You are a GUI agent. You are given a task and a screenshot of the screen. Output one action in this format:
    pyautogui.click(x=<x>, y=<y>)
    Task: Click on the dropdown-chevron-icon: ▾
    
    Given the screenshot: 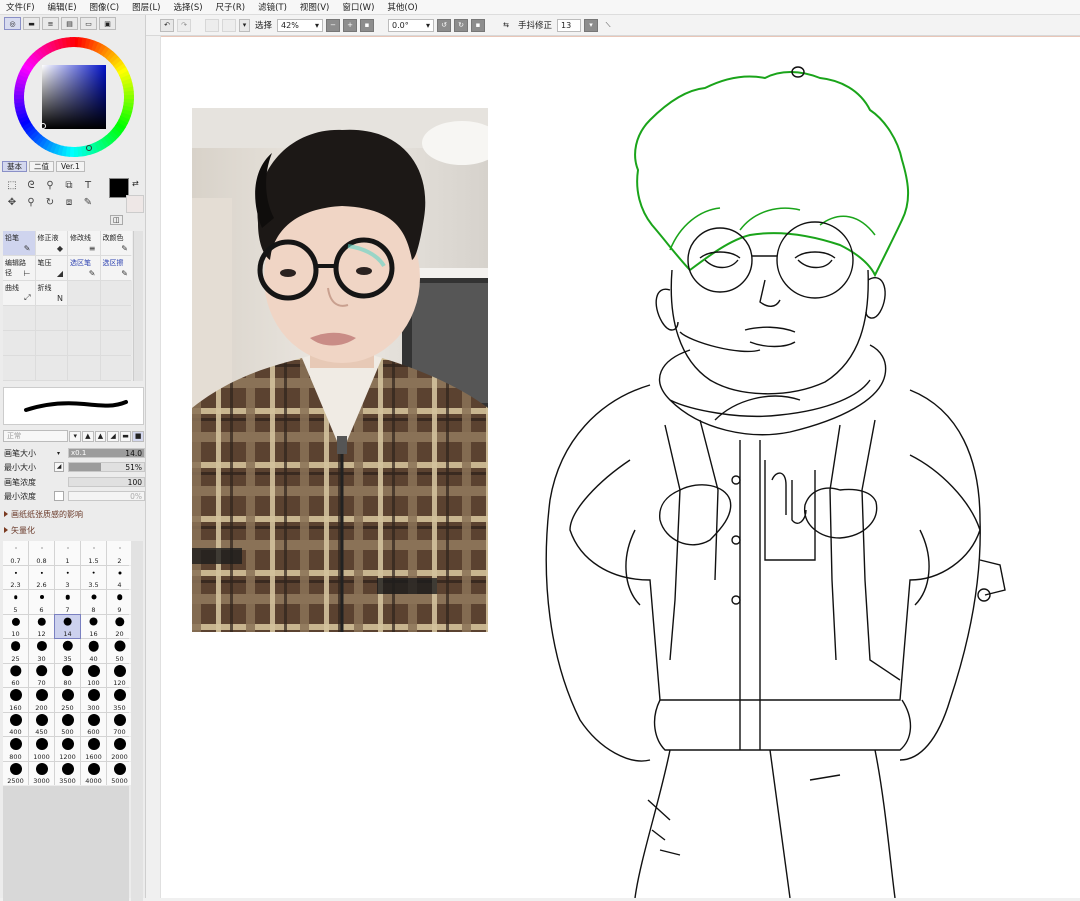 What is the action you would take?
    pyautogui.click(x=75, y=436)
    